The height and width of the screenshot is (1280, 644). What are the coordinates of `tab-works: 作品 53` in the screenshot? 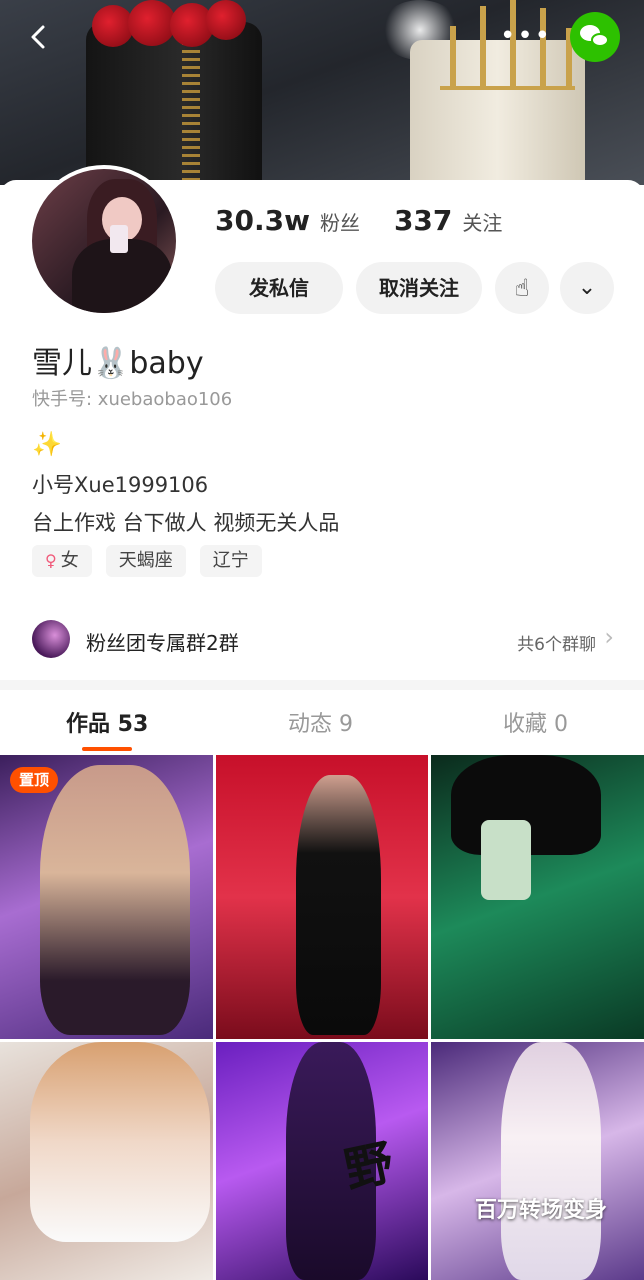 It's located at (107, 722).